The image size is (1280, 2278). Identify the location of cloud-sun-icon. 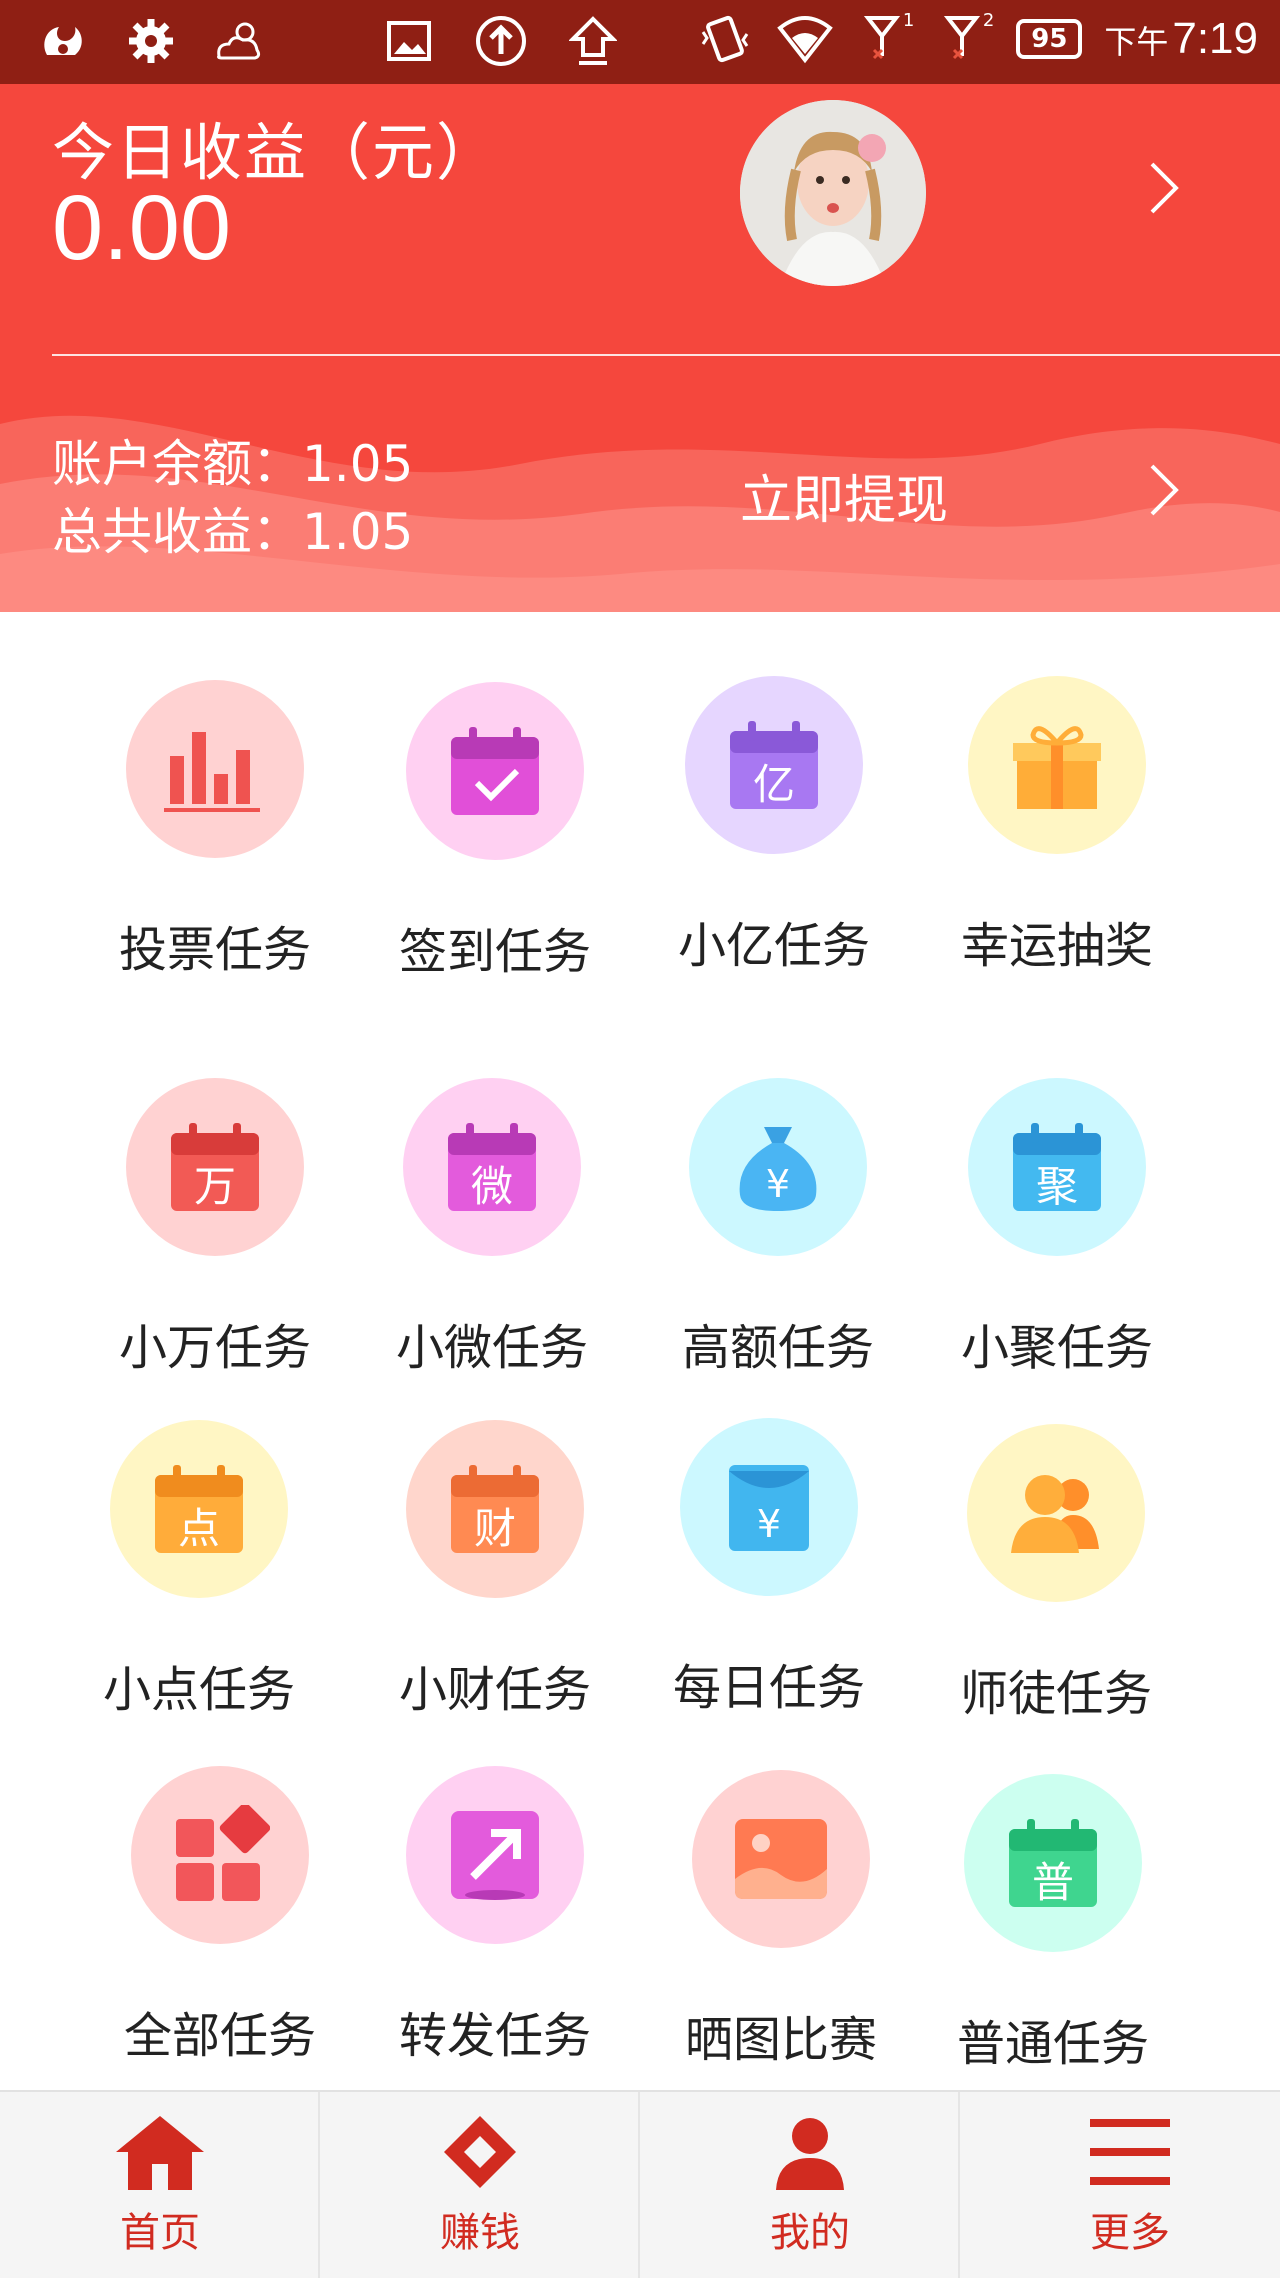
(239, 41).